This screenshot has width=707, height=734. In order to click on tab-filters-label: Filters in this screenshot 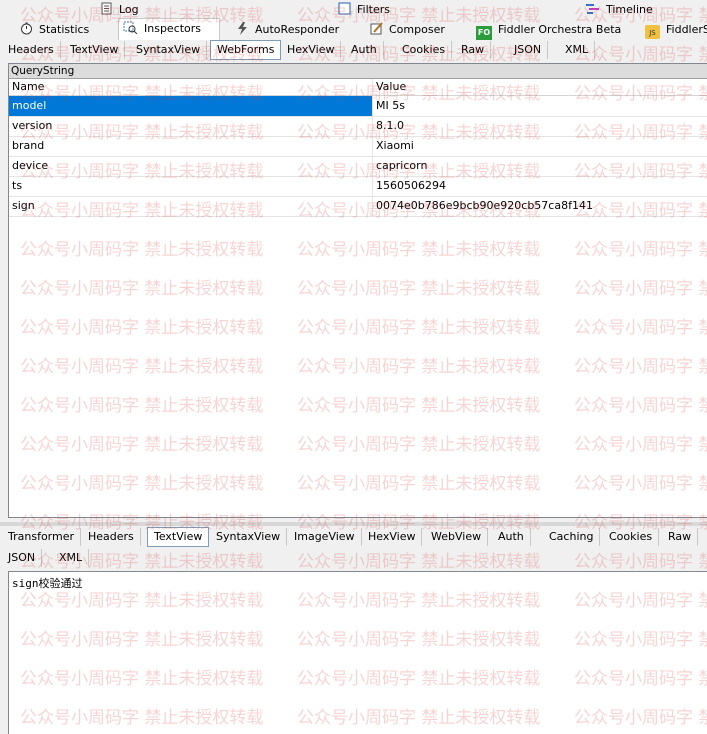, I will do `click(373, 9)`.